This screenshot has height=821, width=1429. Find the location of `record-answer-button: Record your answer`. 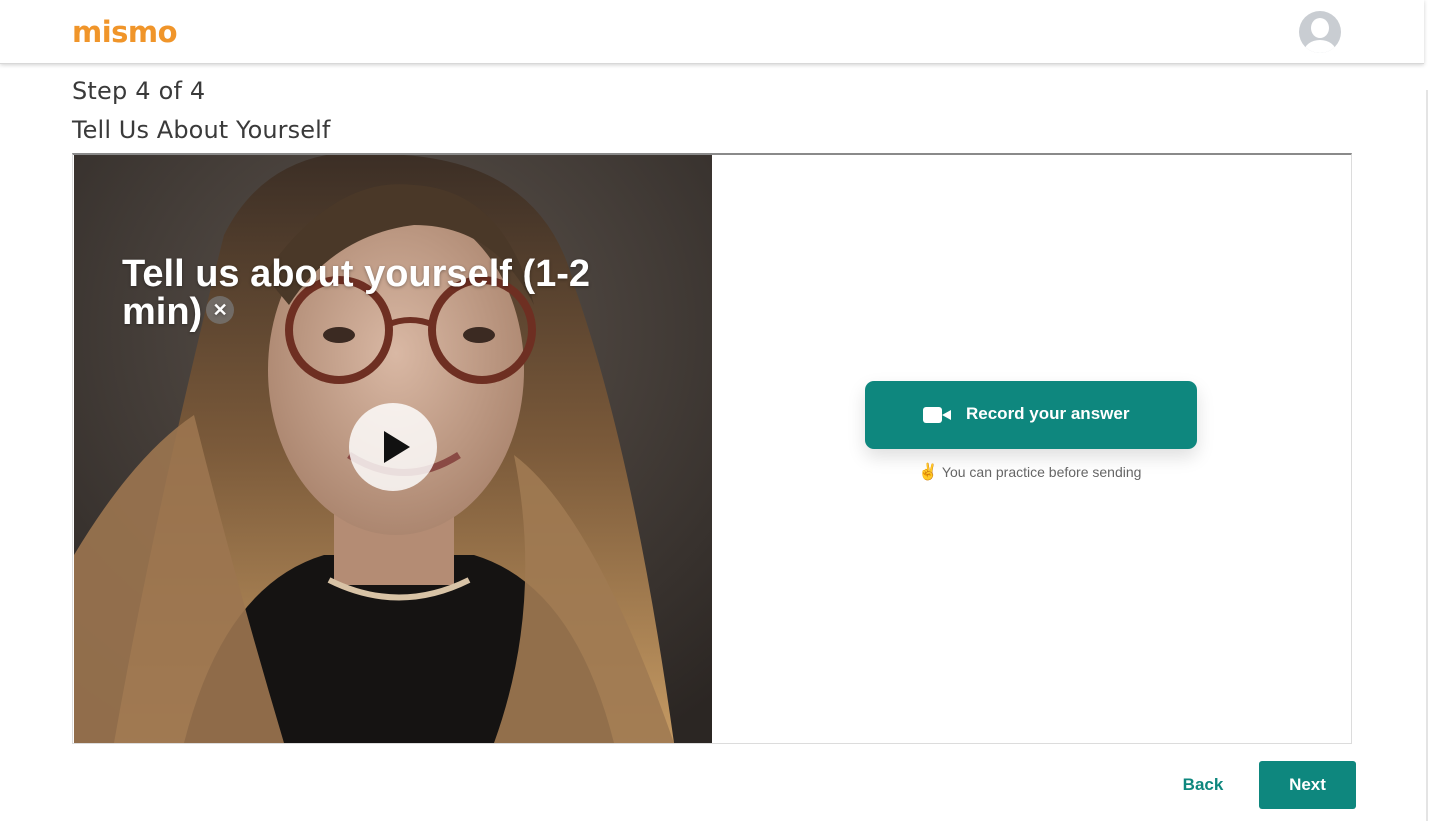

record-answer-button: Record your answer is located at coordinates (1031, 415).